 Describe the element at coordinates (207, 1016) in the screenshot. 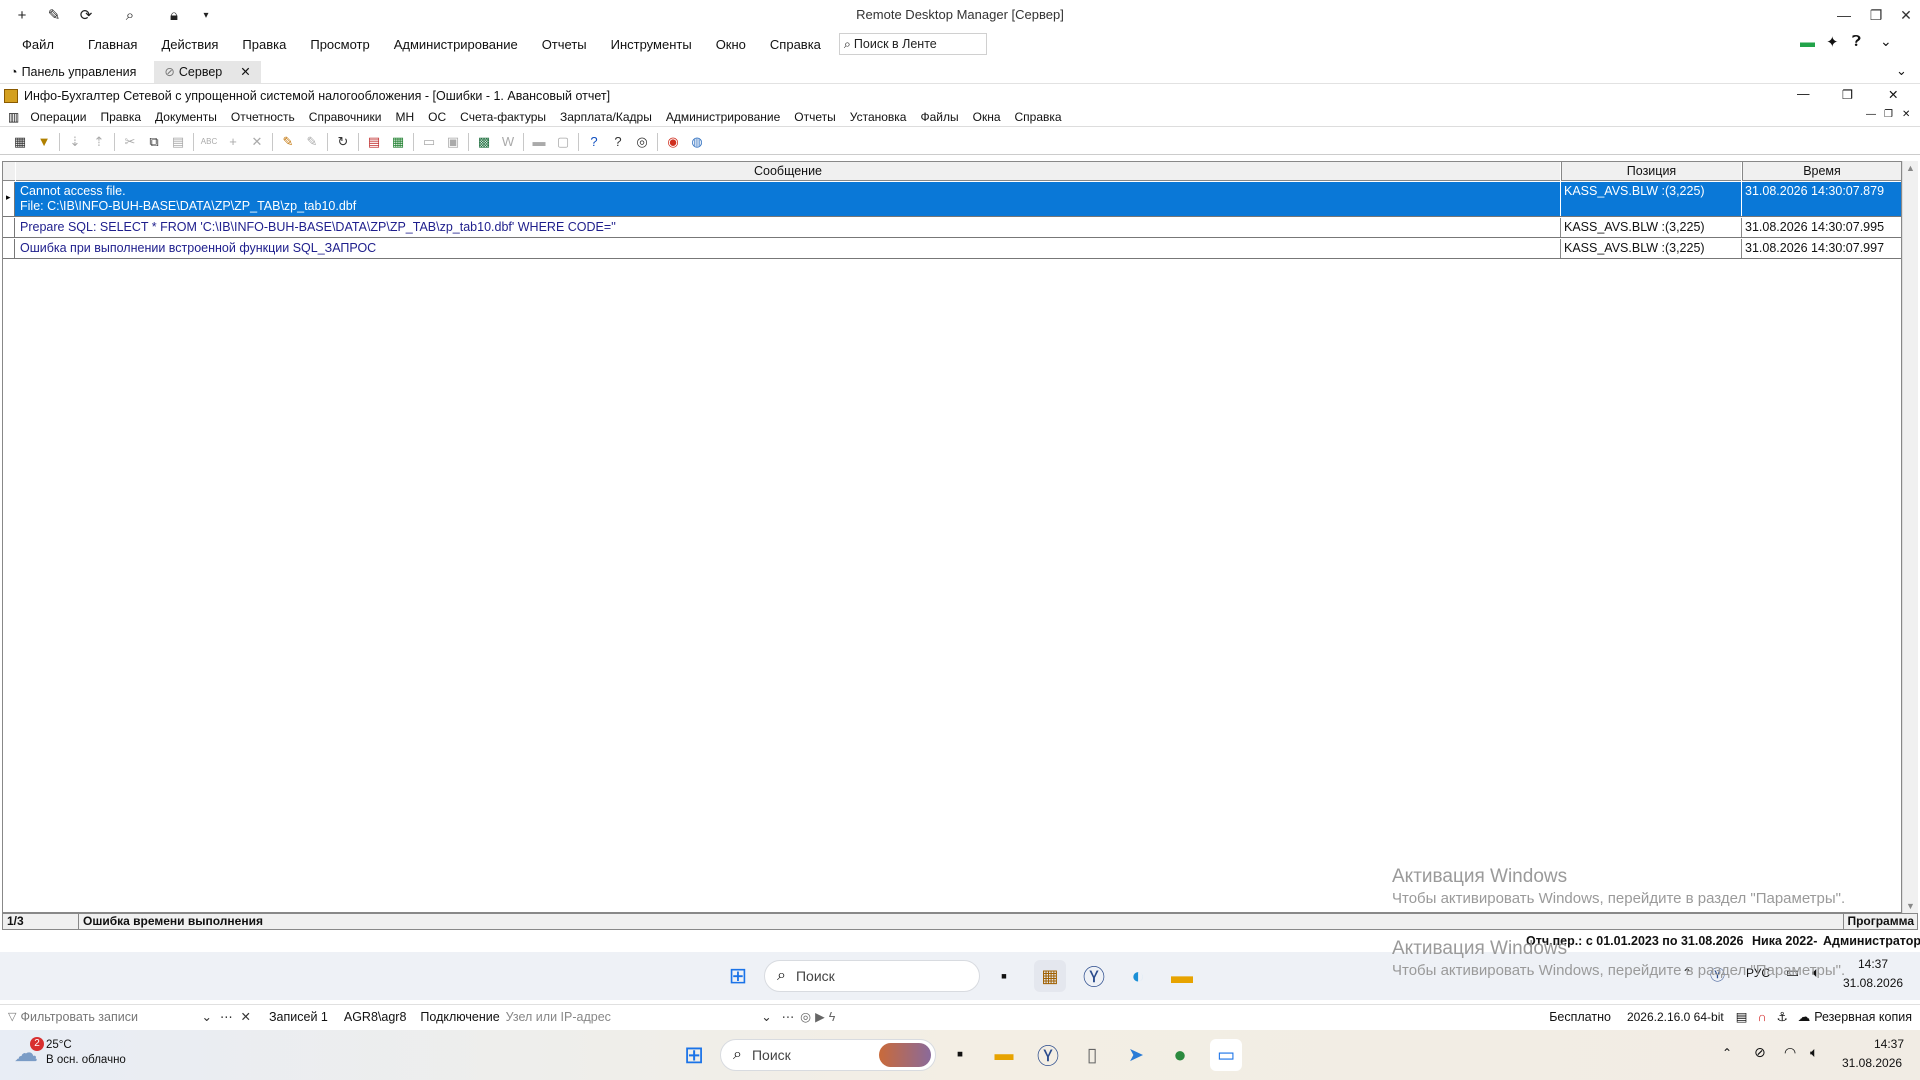

I see `filter-dropdown-icon: ⌄` at that location.